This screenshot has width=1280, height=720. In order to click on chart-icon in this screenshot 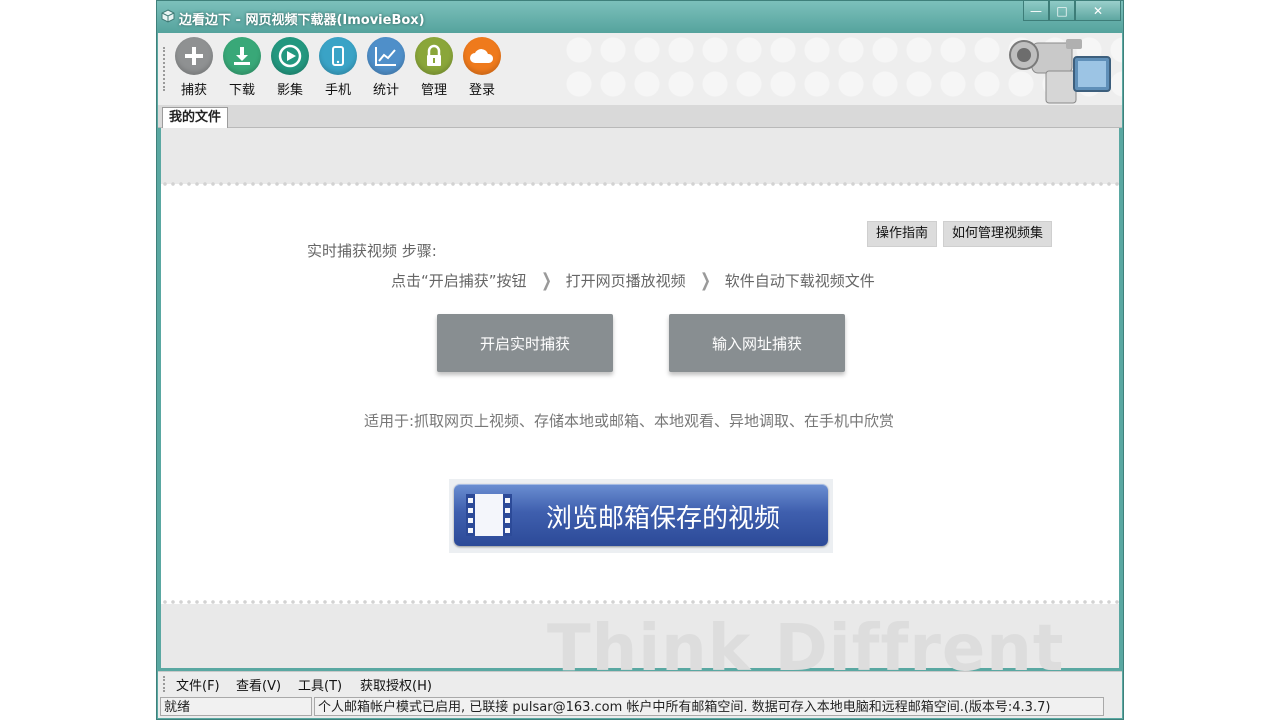, I will do `click(386, 56)`.